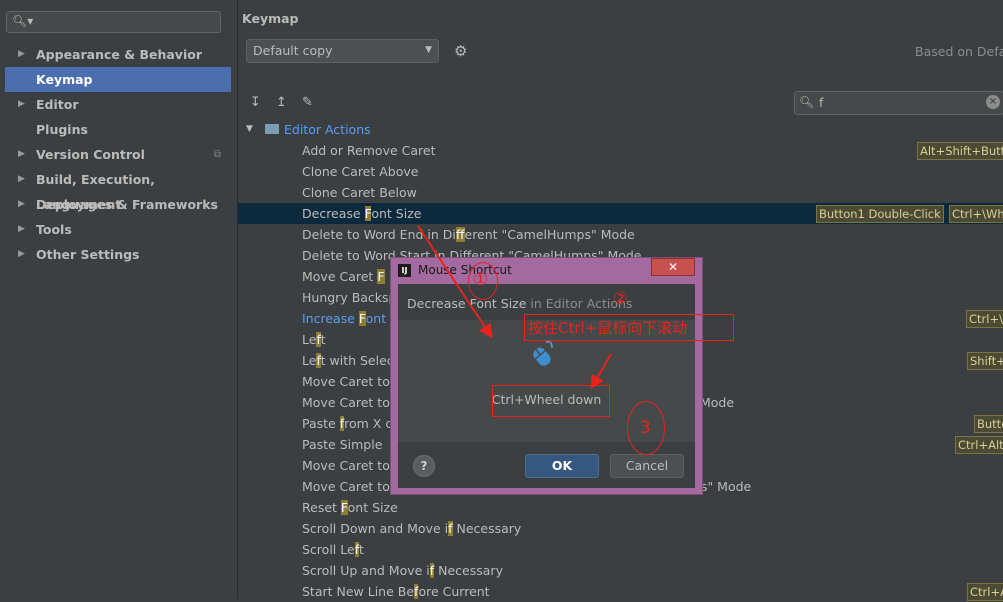 The height and width of the screenshot is (602, 1003). What do you see at coordinates (601, 371) in the screenshot?
I see `annotation-arrow` at bounding box center [601, 371].